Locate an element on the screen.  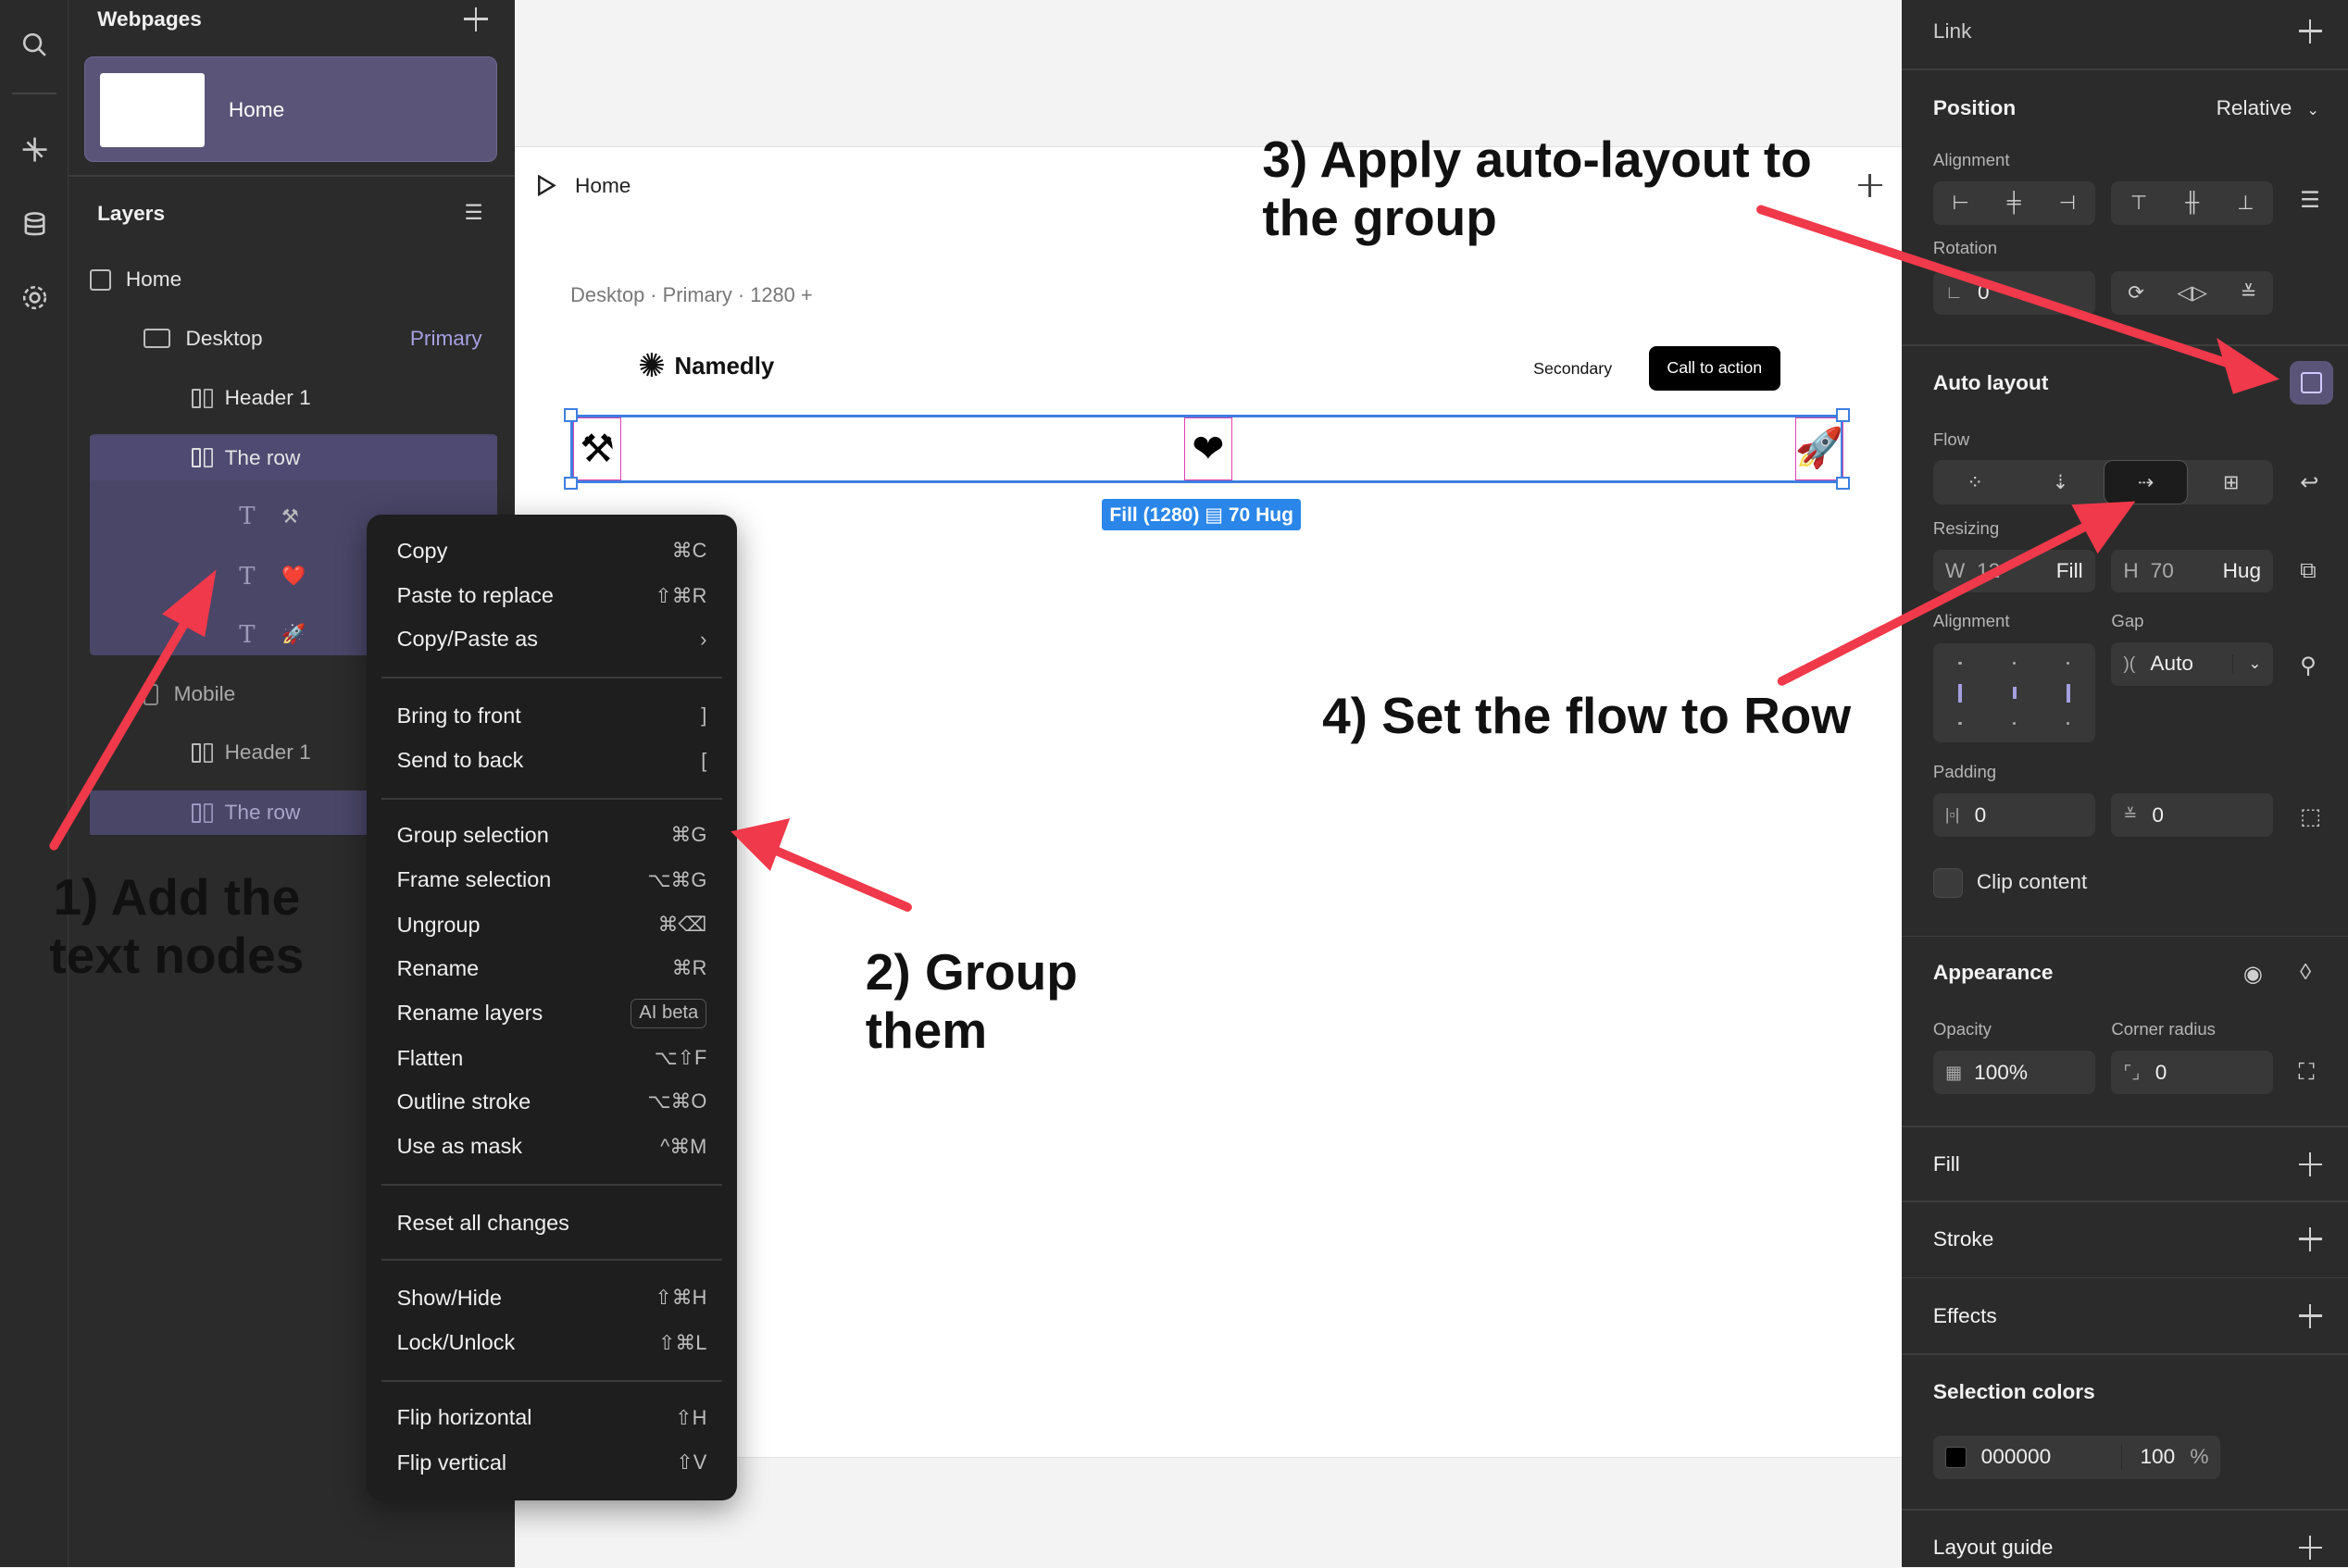
search-icon is located at coordinates (34, 45).